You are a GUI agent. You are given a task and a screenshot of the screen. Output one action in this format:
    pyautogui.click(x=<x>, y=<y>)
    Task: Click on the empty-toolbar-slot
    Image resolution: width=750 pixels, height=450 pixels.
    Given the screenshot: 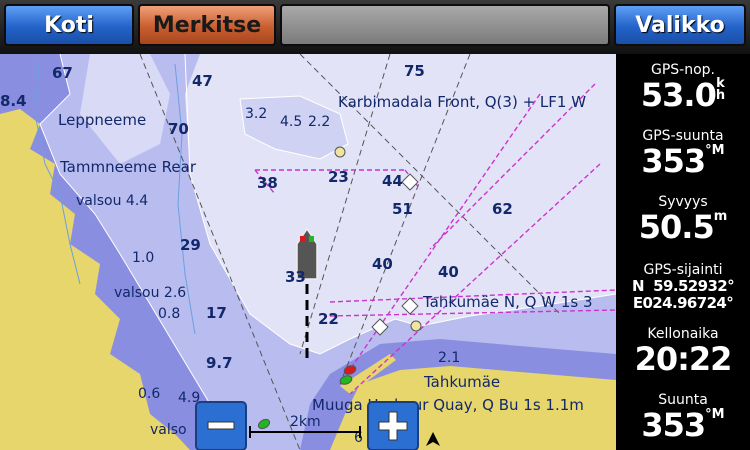 What is the action you would take?
    pyautogui.click(x=445, y=25)
    